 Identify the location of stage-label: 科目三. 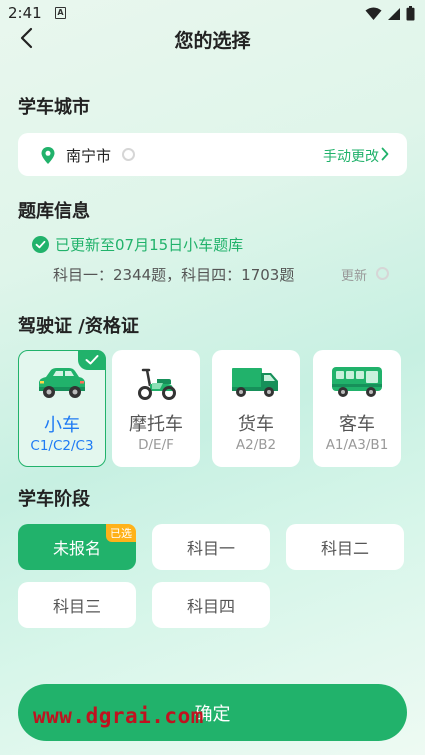
(76, 606).